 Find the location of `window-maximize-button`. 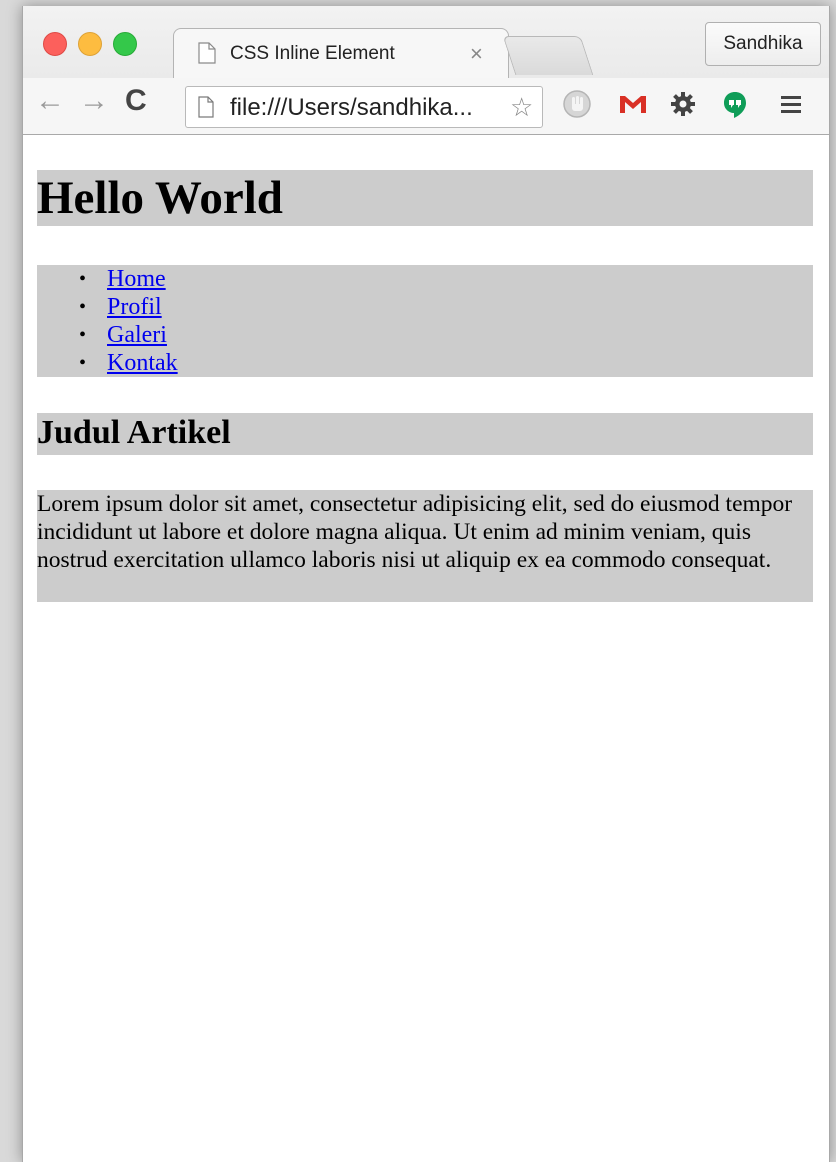

window-maximize-button is located at coordinates (125, 44).